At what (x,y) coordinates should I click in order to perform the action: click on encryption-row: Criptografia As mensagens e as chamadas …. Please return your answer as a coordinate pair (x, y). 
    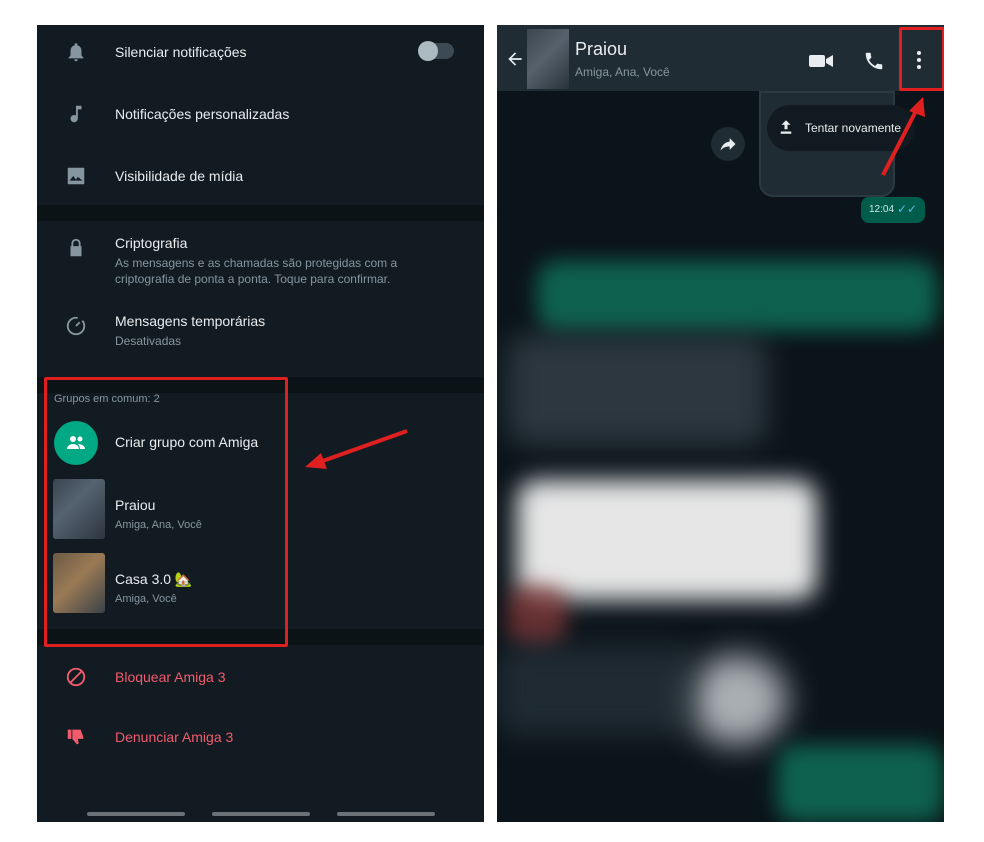
    Looking at the image, I should click on (260, 263).